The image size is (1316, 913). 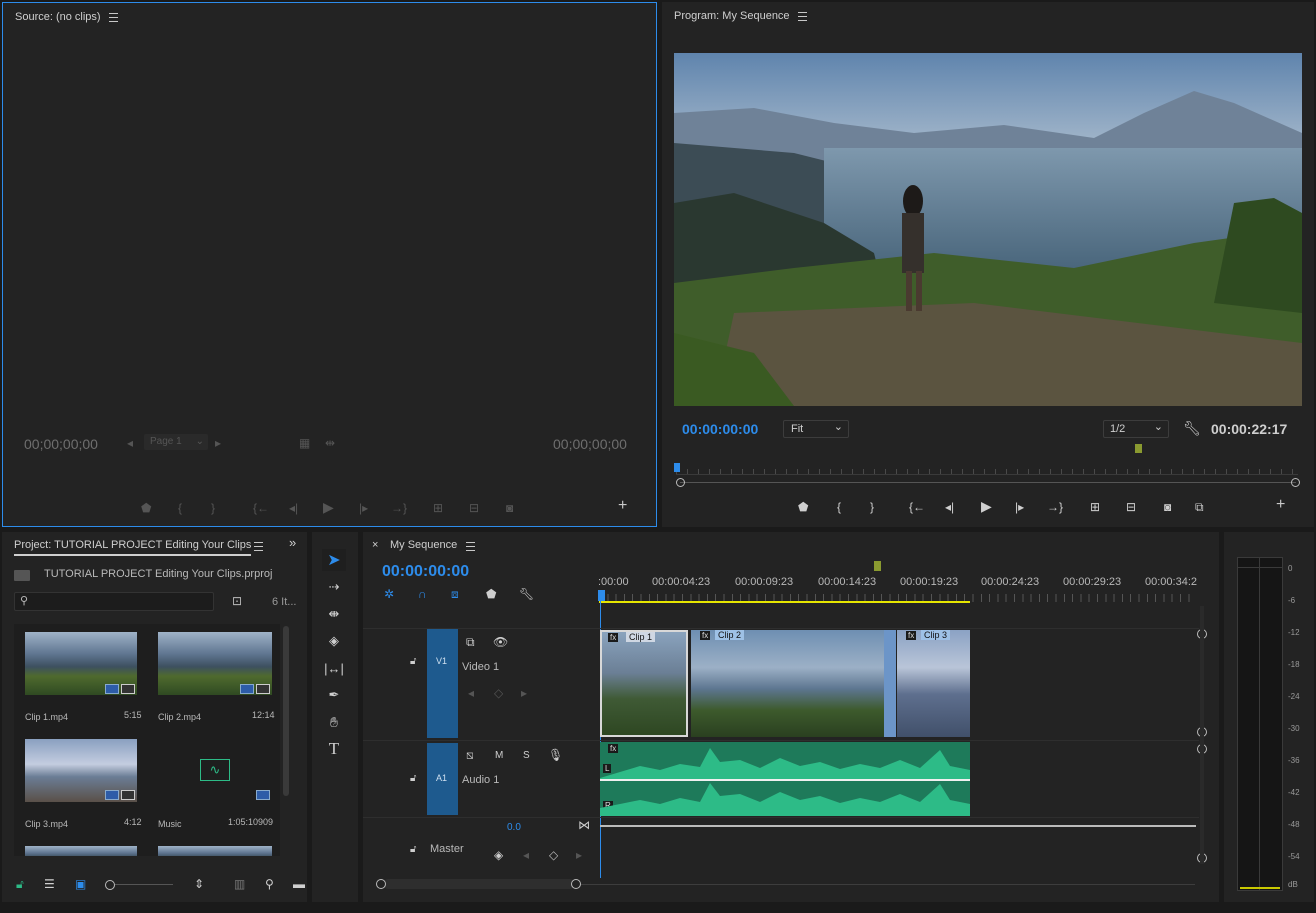 I want to click on pen-tool-icon: ✒, so click(x=334, y=695).